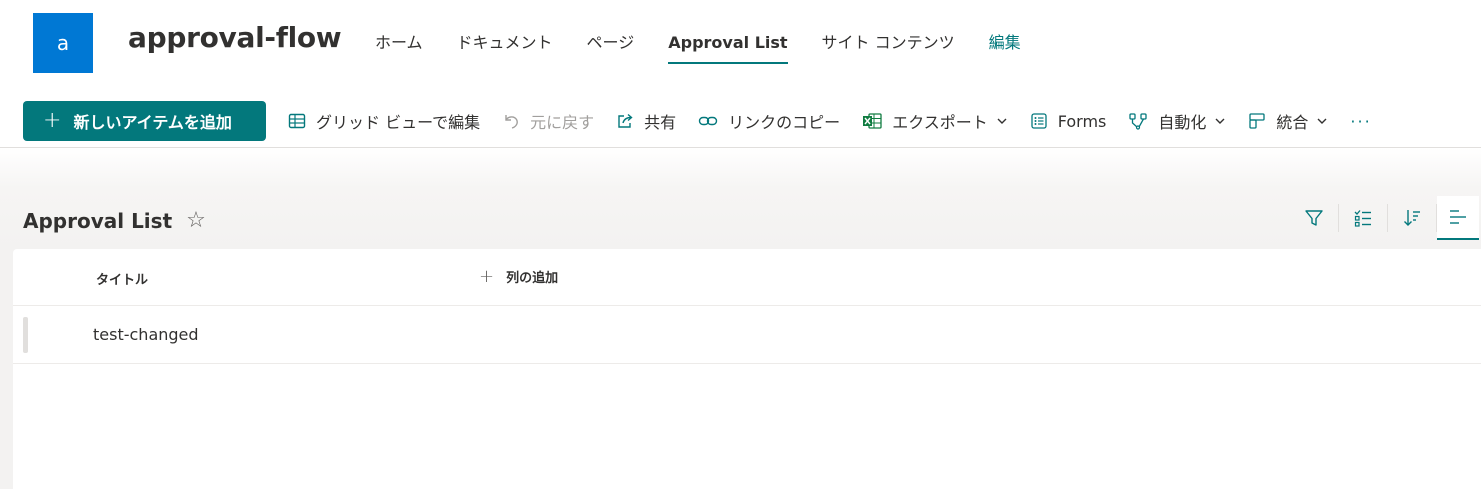 This screenshot has width=1481, height=489. I want to click on nav-item-site-contents: サイト コンテンツ, so click(888, 47).